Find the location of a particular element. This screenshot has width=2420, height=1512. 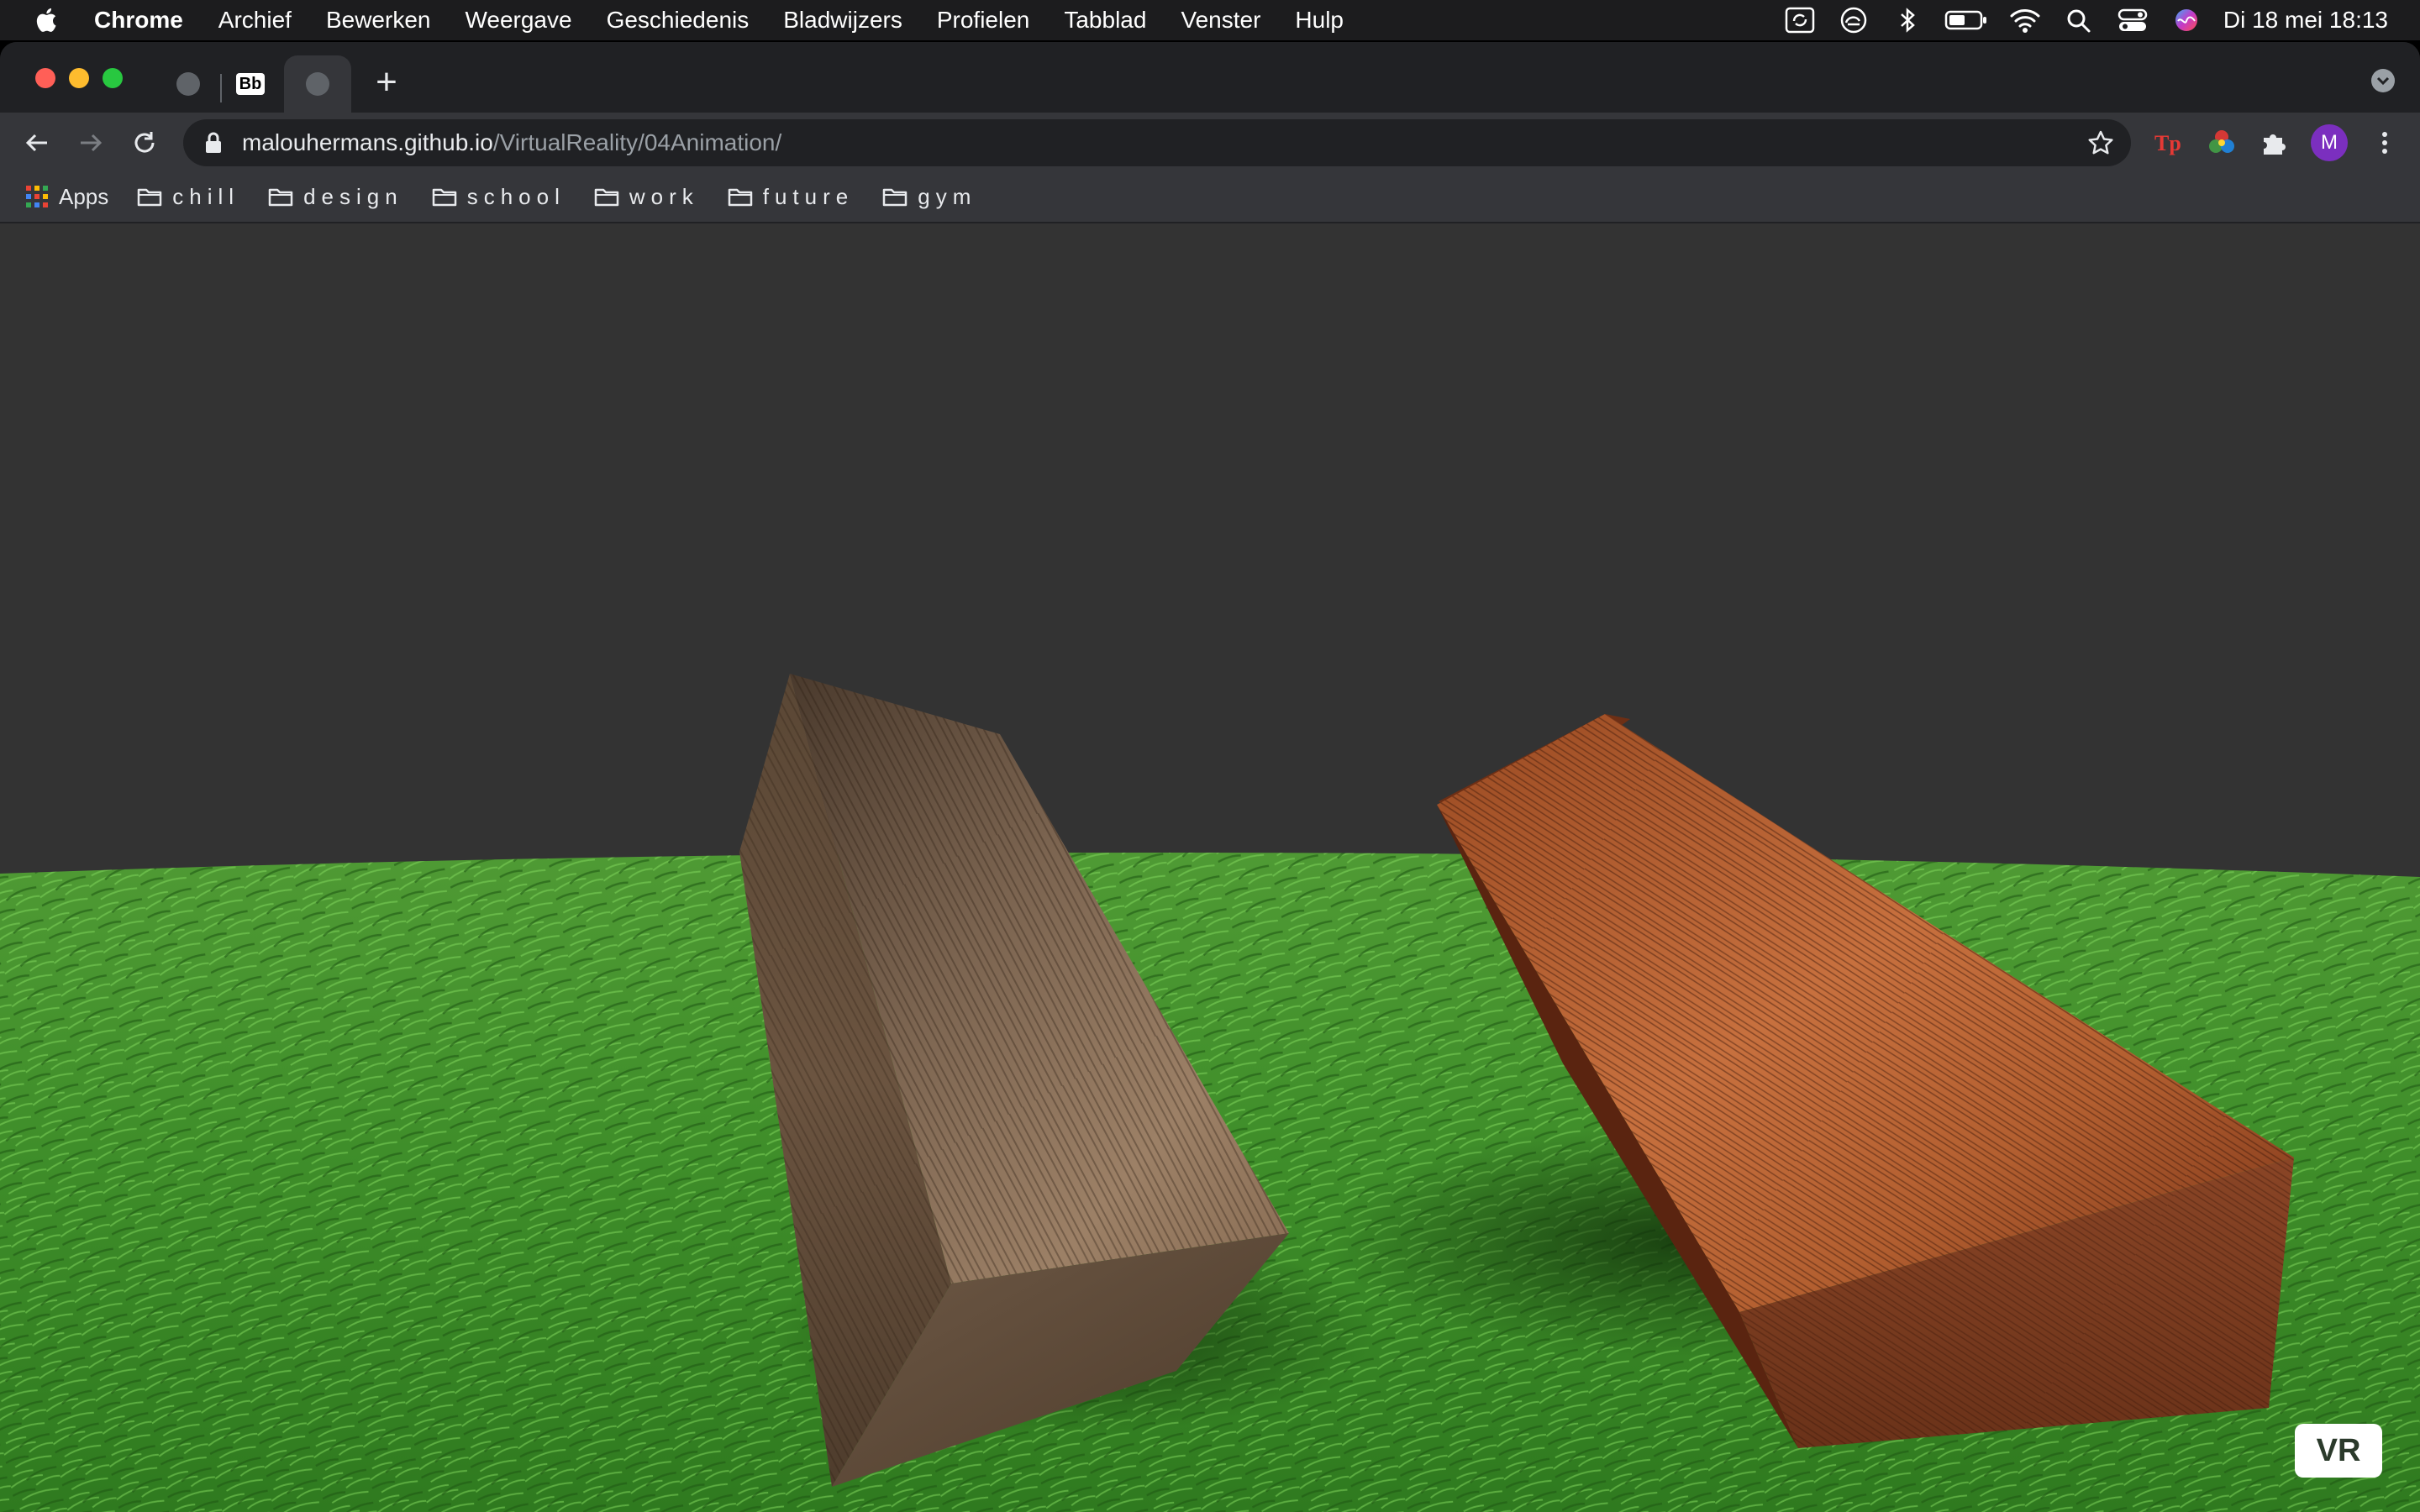

chevron-down-icon is located at coordinates (2383, 81).